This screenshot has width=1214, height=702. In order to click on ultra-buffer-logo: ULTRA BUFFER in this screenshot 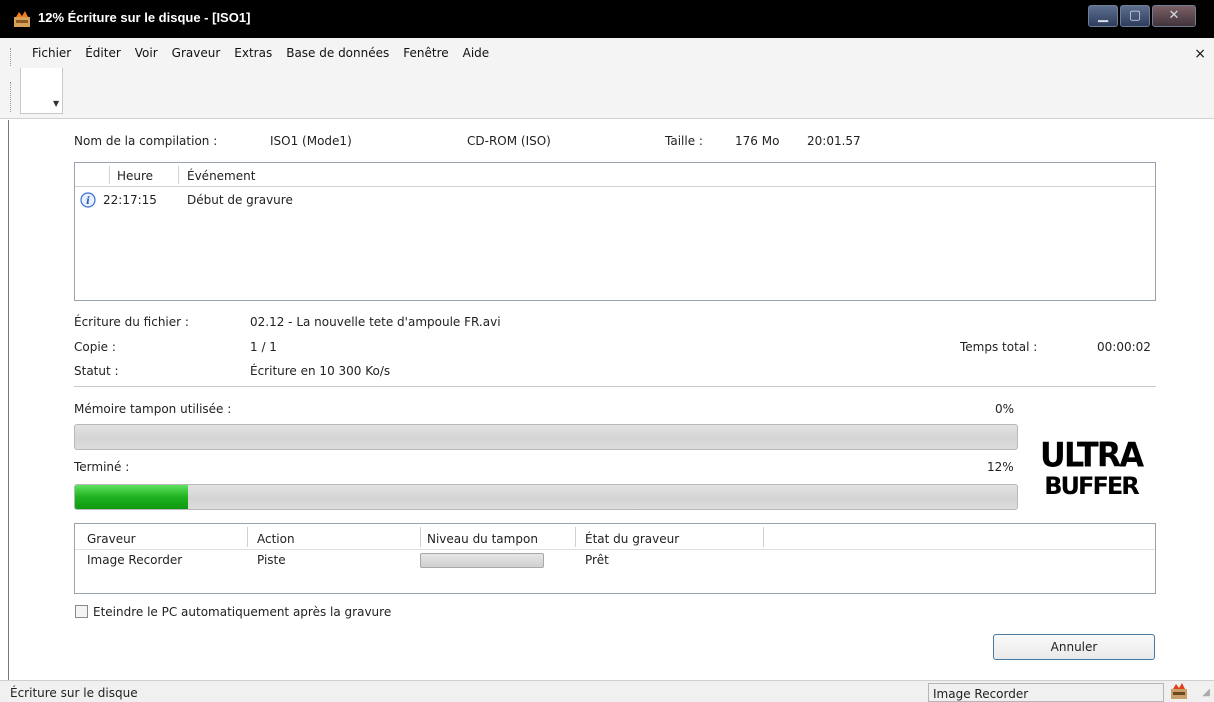, I will do `click(1091, 470)`.